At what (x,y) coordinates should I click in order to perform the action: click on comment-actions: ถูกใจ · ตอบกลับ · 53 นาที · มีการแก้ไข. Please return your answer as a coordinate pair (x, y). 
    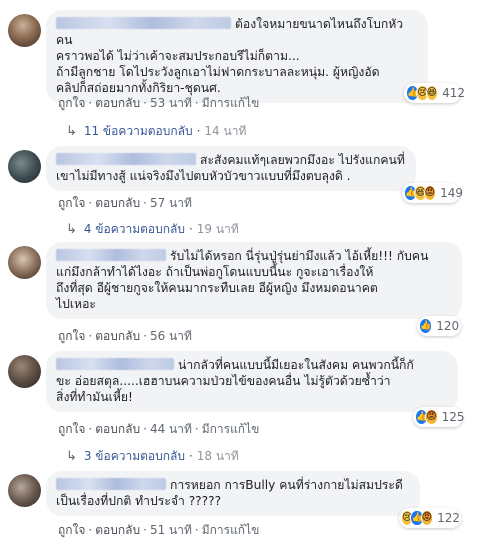
    Looking at the image, I should click on (159, 103).